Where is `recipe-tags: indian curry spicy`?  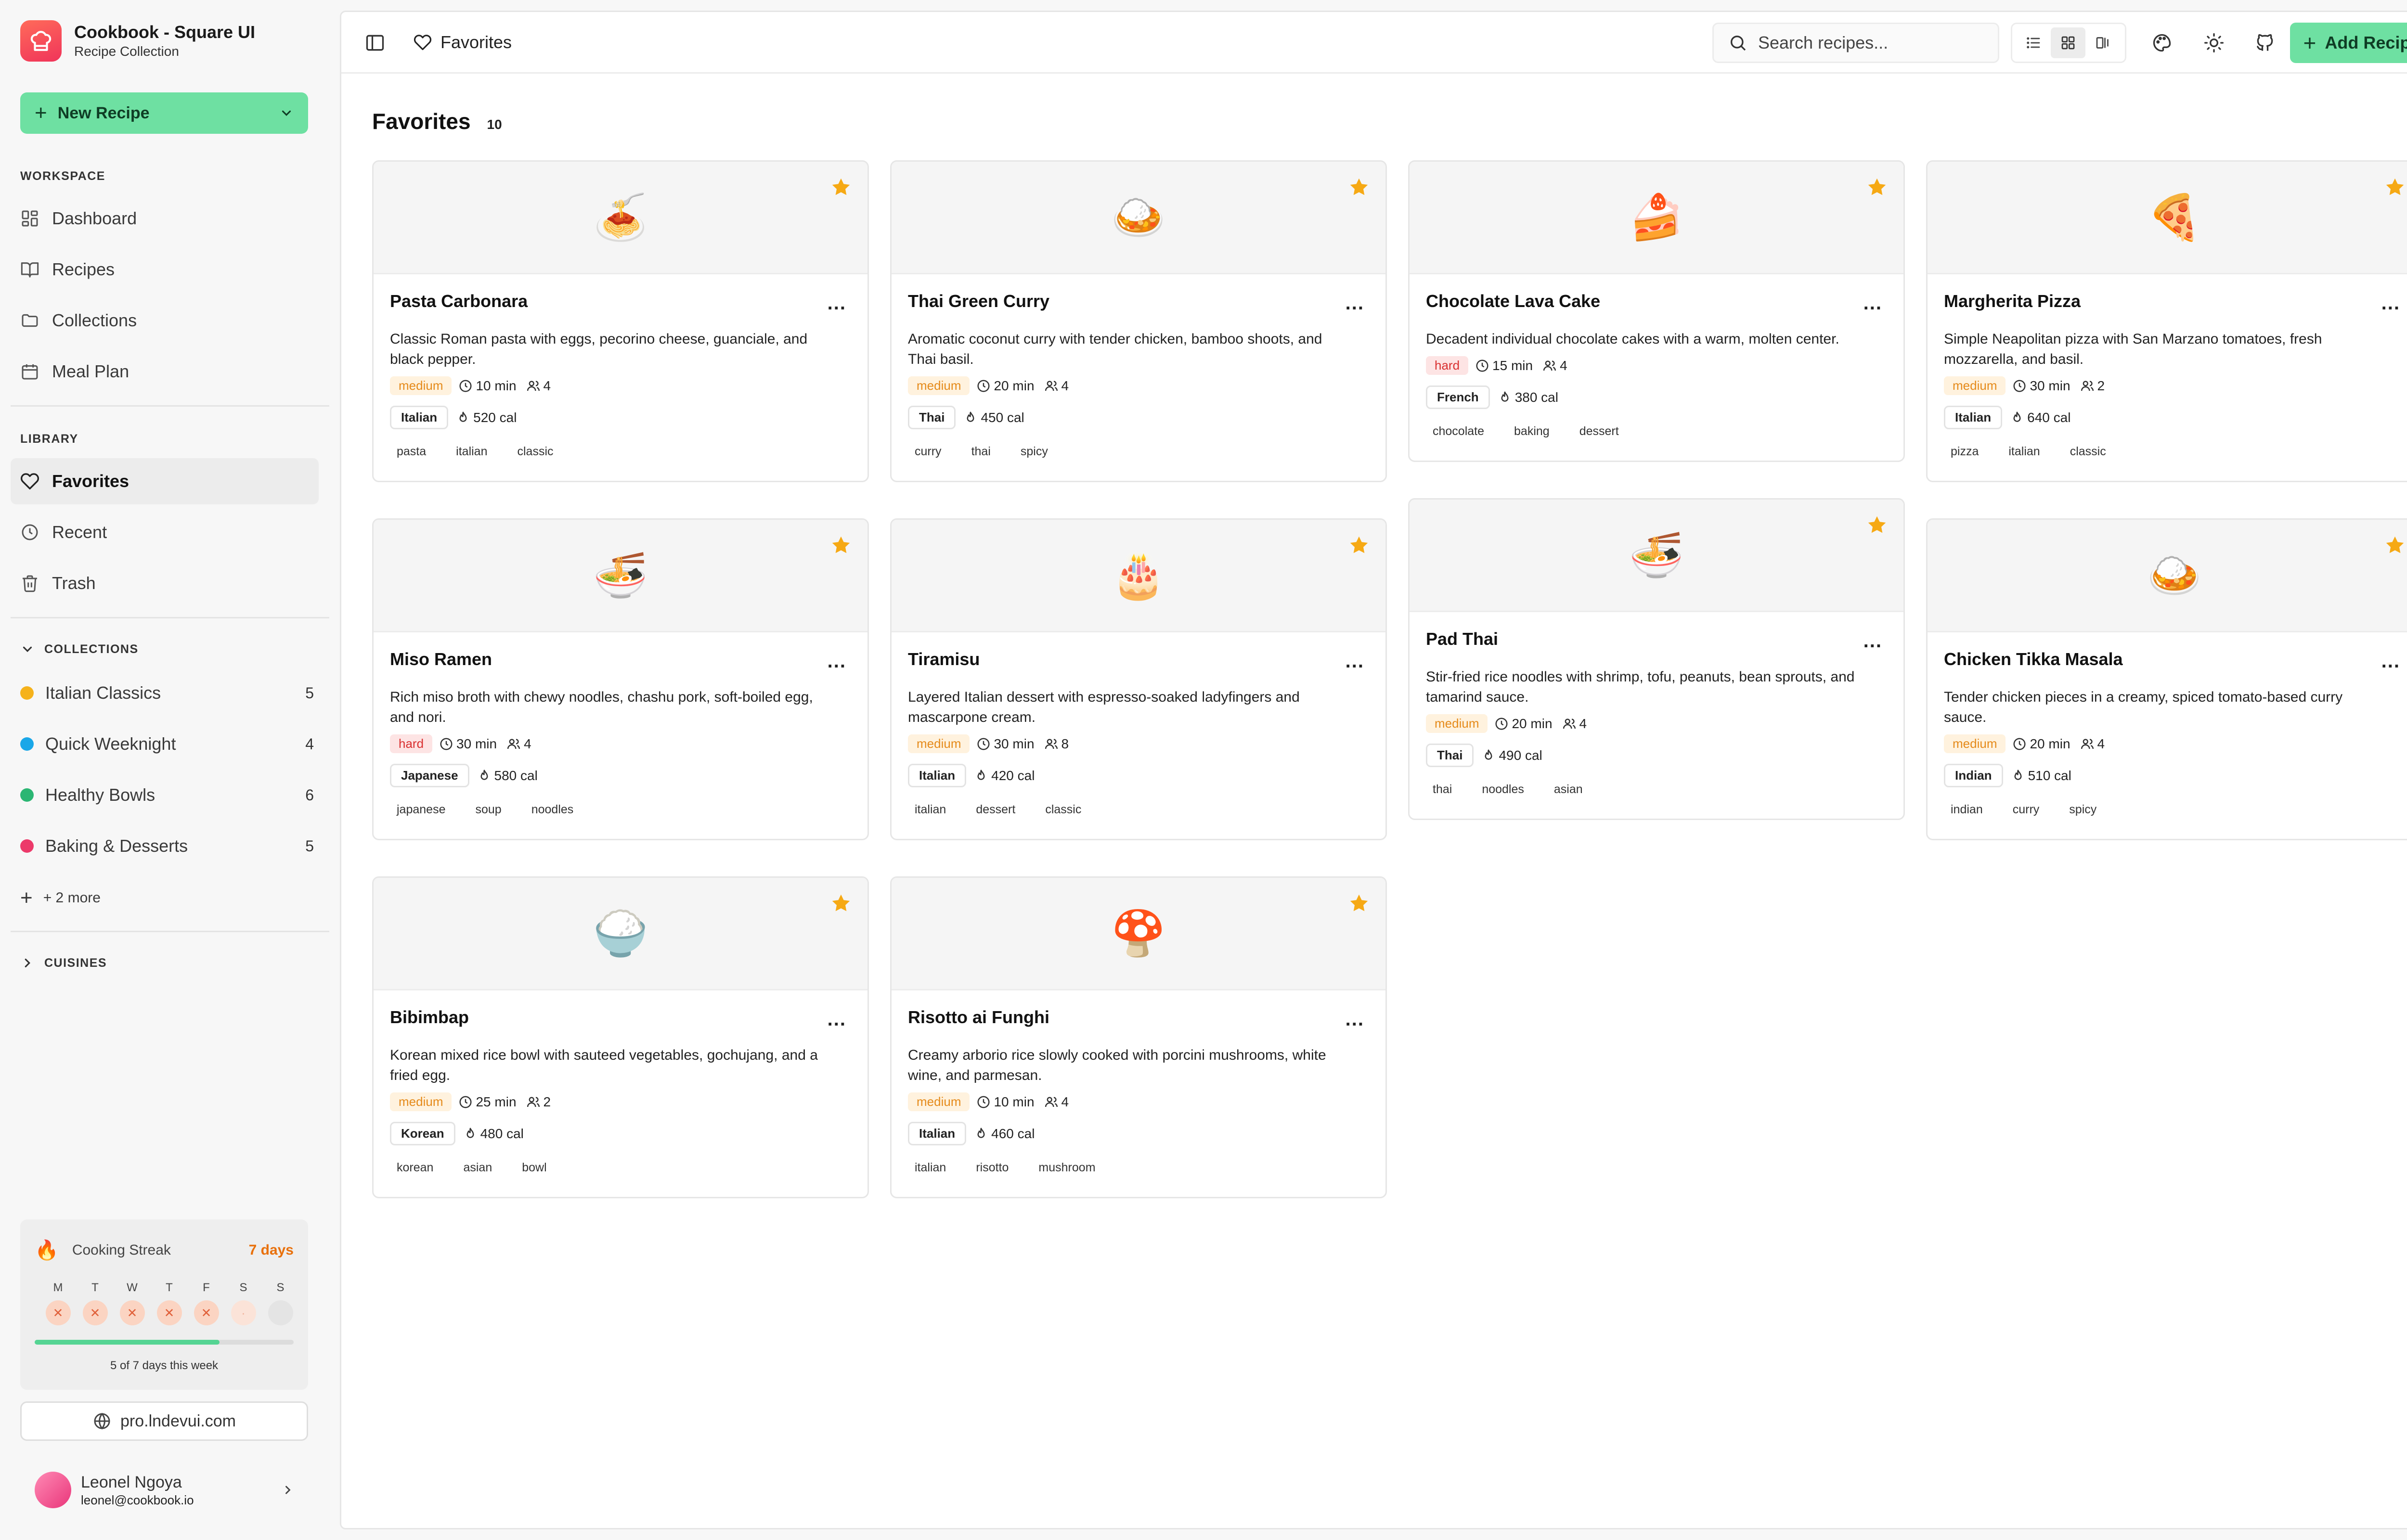
recipe-tags: indian curry spicy is located at coordinates (2174, 810).